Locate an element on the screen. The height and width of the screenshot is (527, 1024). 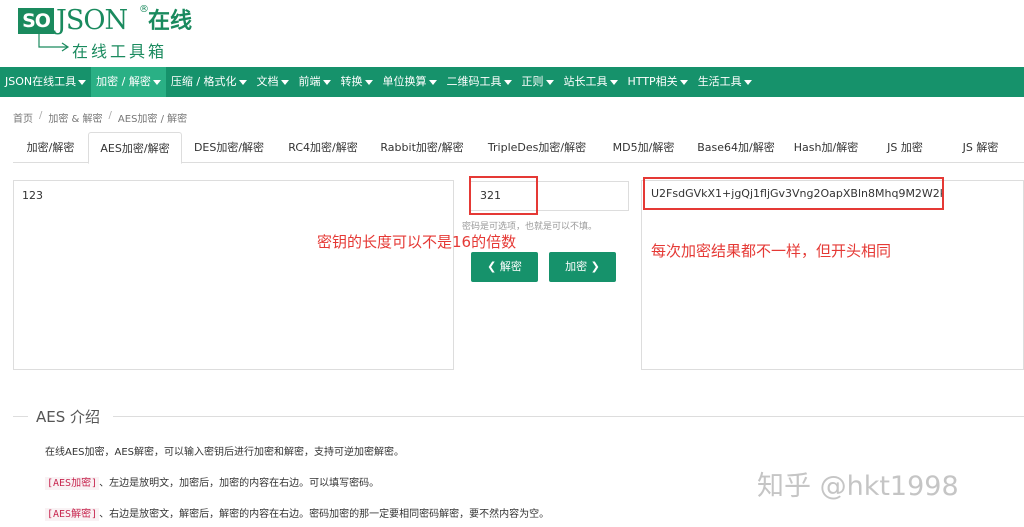
tab-rabbit: Rabbit加密/解密 is located at coordinates (422, 147).